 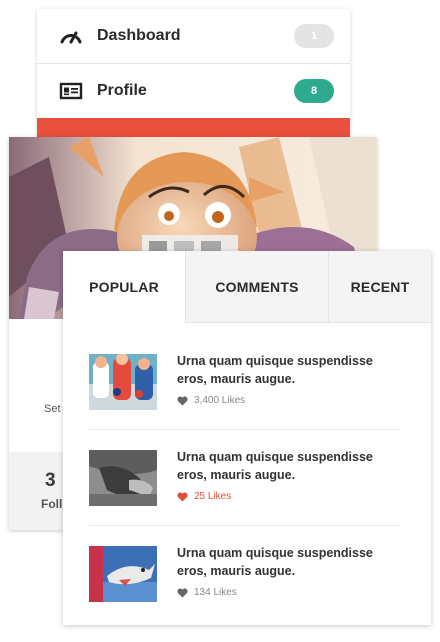 What do you see at coordinates (193, 36) in the screenshot?
I see `menu-item-dashboard: Dashboard 1` at bounding box center [193, 36].